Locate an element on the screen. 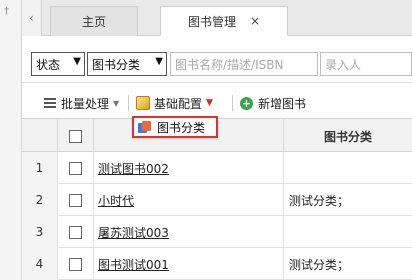  category-select: 图书分类 ▼ is located at coordinates (127, 64).